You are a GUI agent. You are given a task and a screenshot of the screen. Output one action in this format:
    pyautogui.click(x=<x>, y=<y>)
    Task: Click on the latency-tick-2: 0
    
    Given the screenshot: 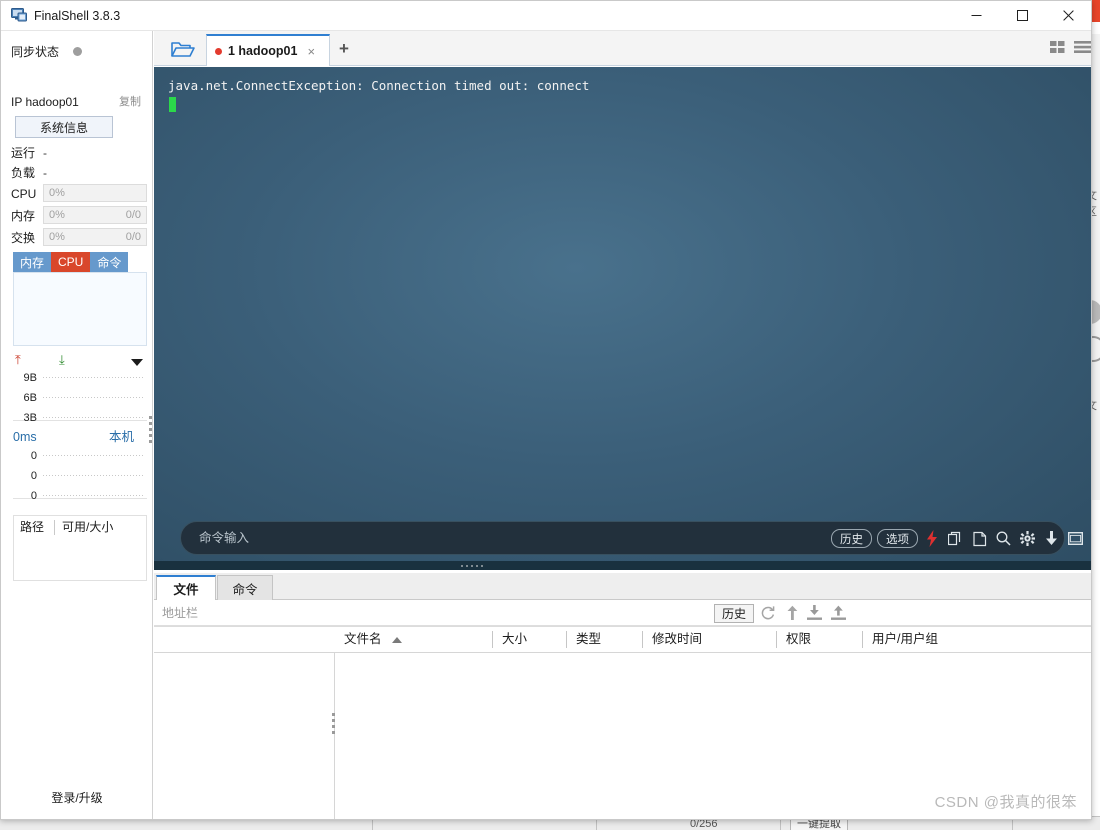 What is the action you would take?
    pyautogui.click(x=33, y=496)
    